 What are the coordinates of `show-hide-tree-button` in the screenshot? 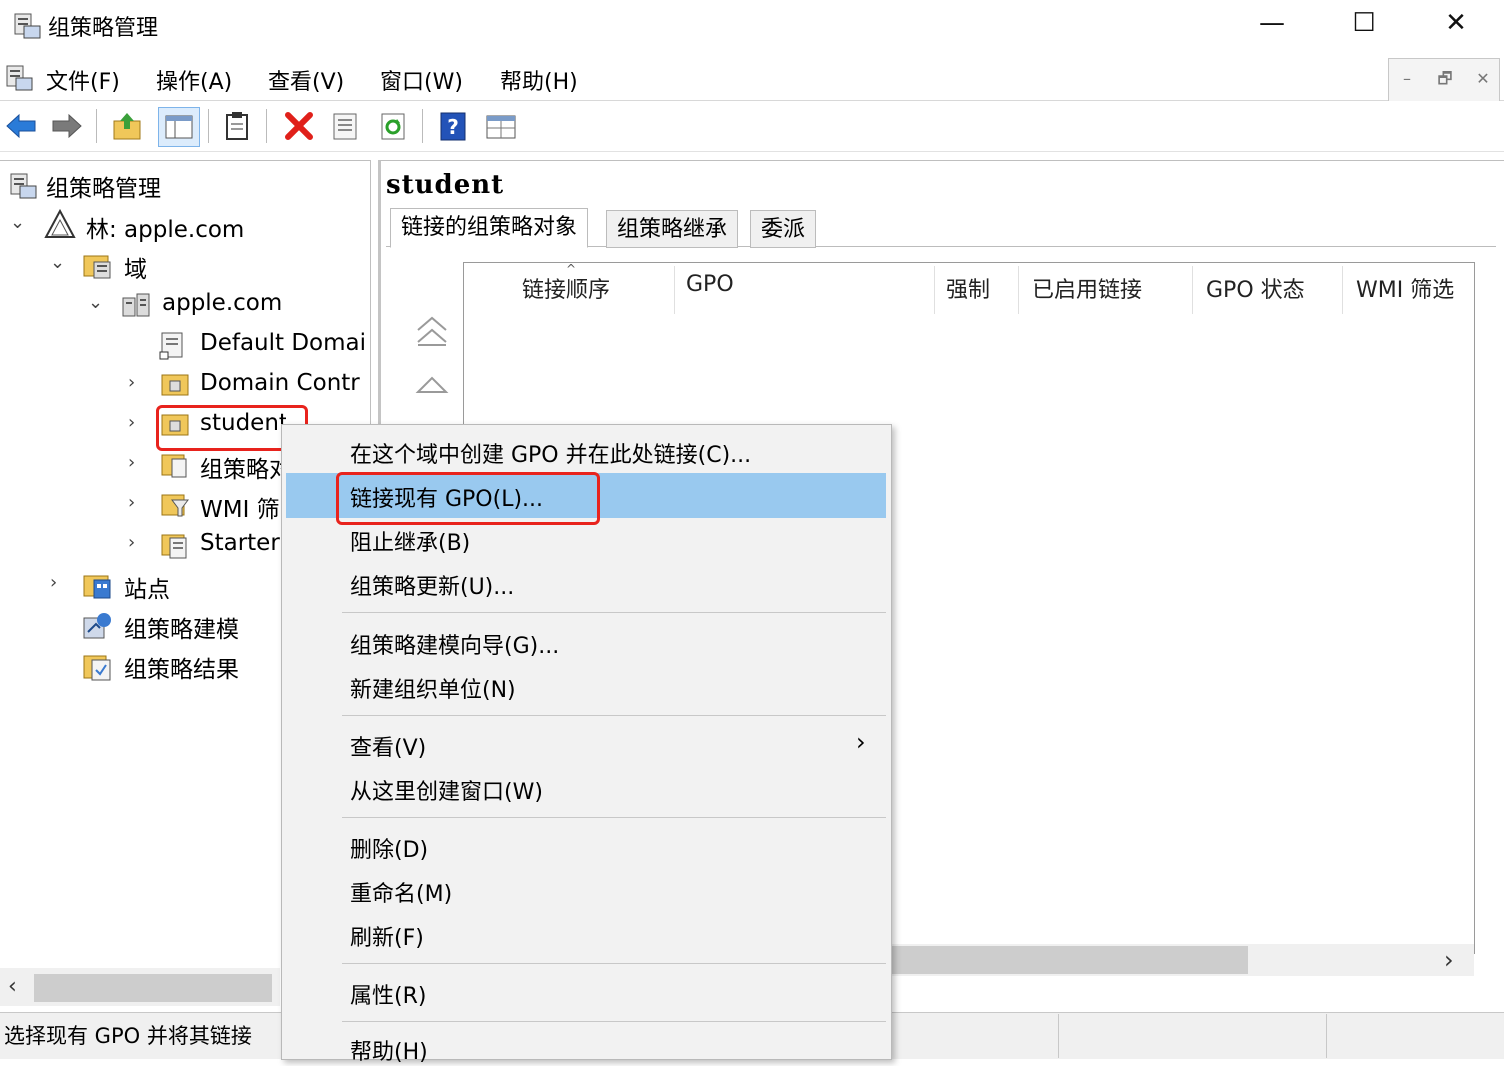 It's located at (179, 127).